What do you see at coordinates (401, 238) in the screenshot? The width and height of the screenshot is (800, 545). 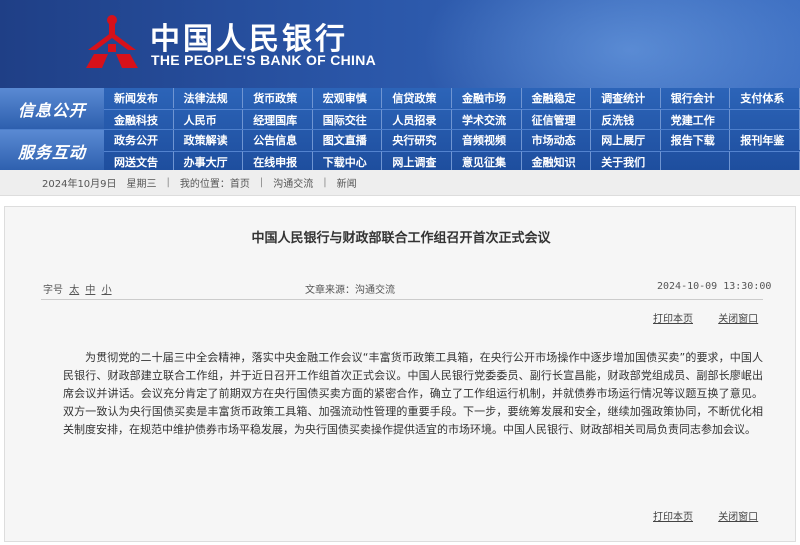 I see `article-title: 中国人民银行与财政部联合工作组召开首次正式会议` at bounding box center [401, 238].